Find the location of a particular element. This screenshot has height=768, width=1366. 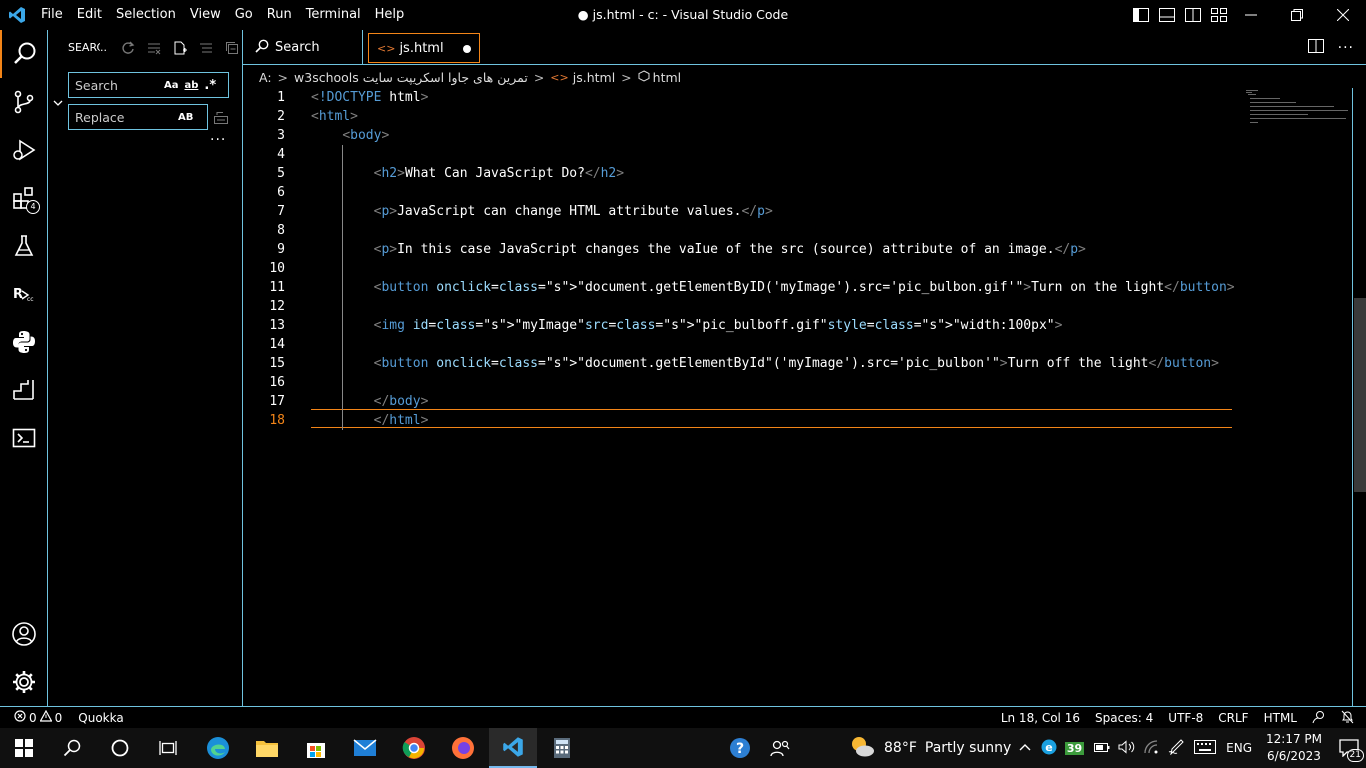

mail-icon is located at coordinates (365, 748).